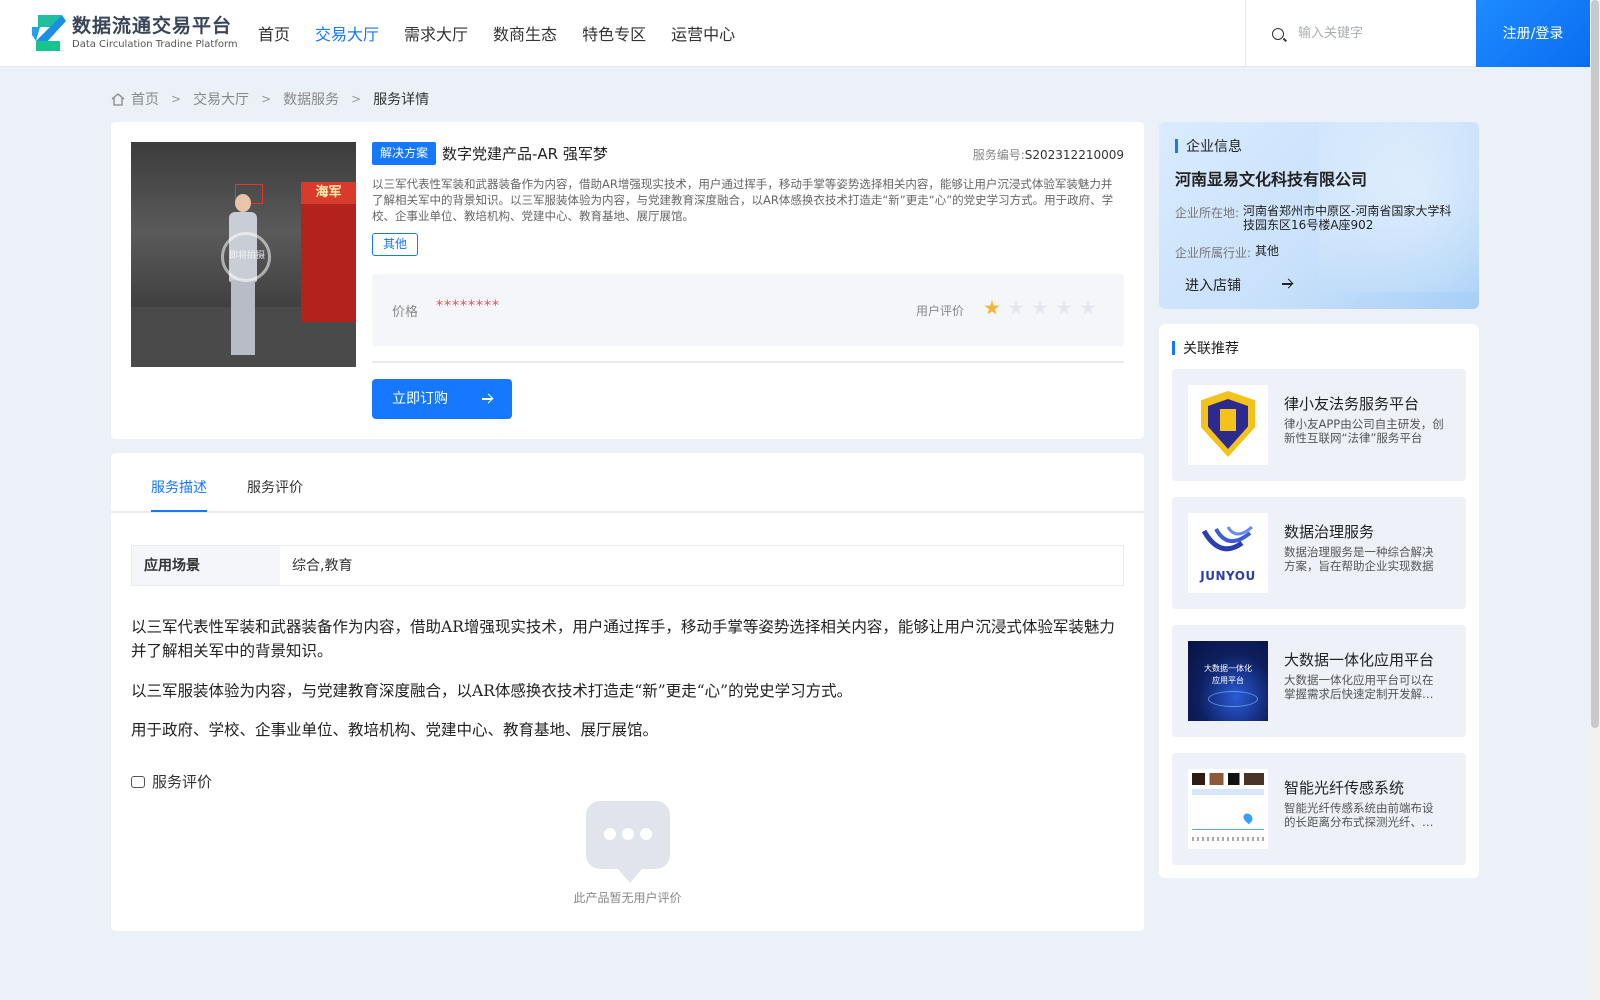  Describe the element at coordinates (347, 33) in the screenshot. I see `nav-trading-hall: 交易大厅` at that location.